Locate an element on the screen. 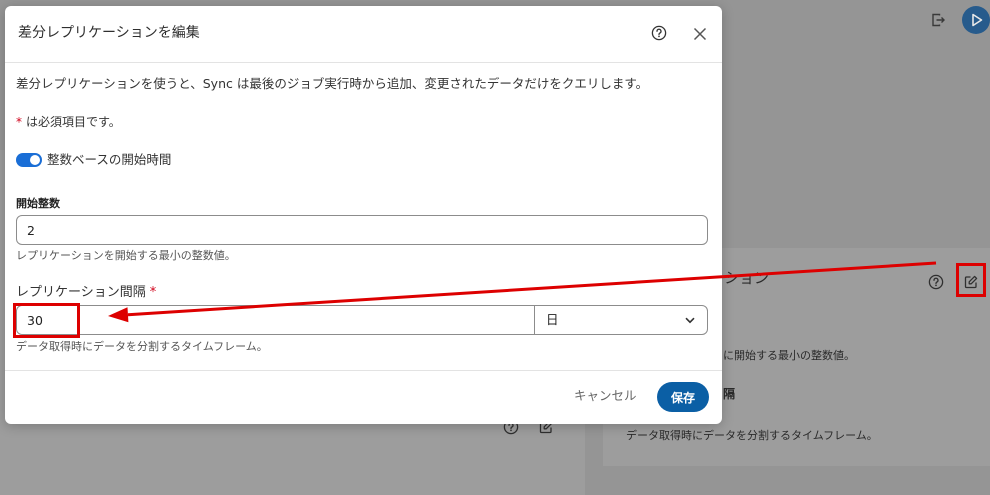 The height and width of the screenshot is (495, 990). edit-icon is located at coordinates (971, 282).